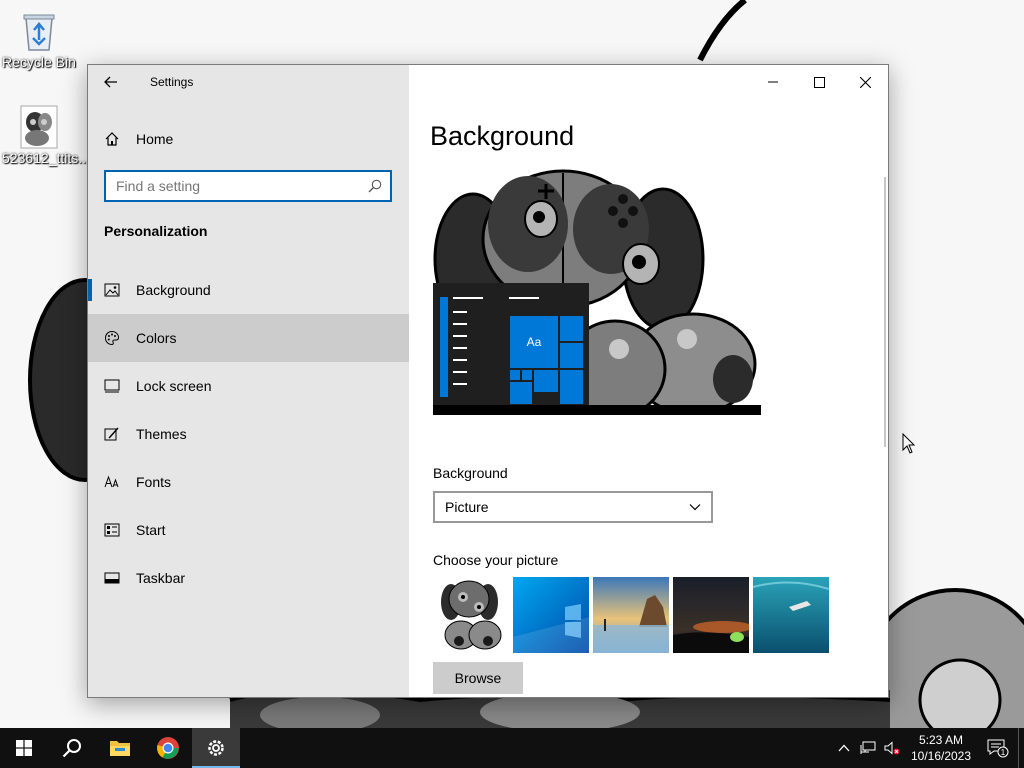 The height and width of the screenshot is (768, 1024). I want to click on nav-item-lock-screen: Lock screen, so click(248, 386).